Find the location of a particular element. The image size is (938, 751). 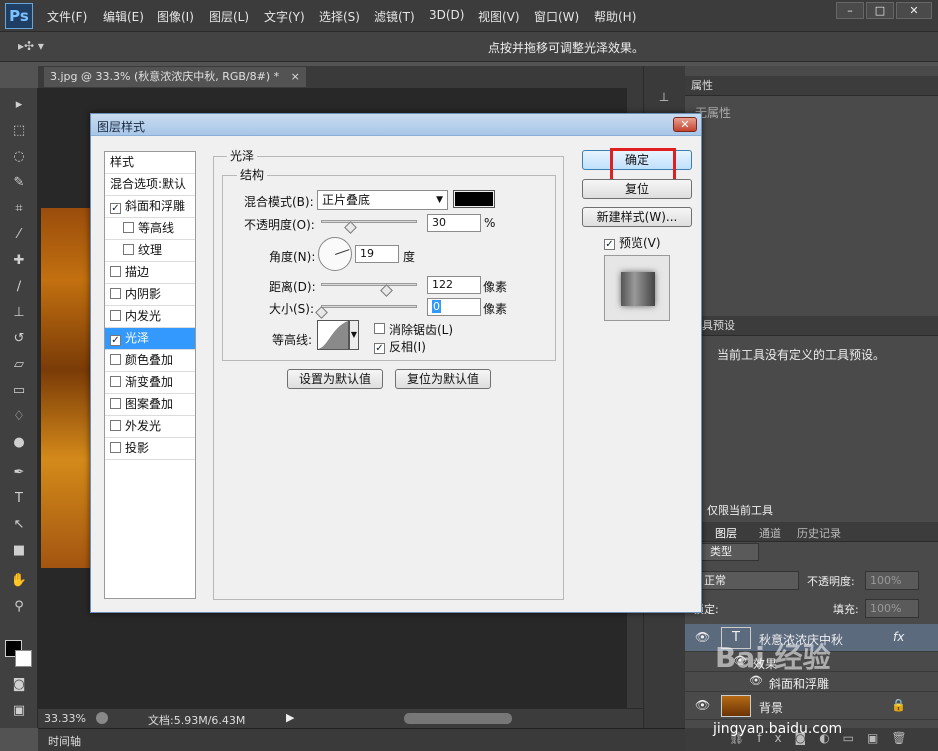

shape-tool-icon: ■ is located at coordinates (19, 551).